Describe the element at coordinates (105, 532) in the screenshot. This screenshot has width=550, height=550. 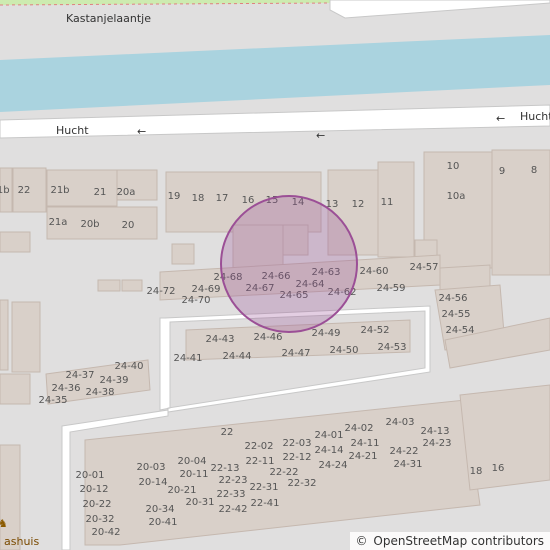
I see `house-number-label: 20-42` at that location.